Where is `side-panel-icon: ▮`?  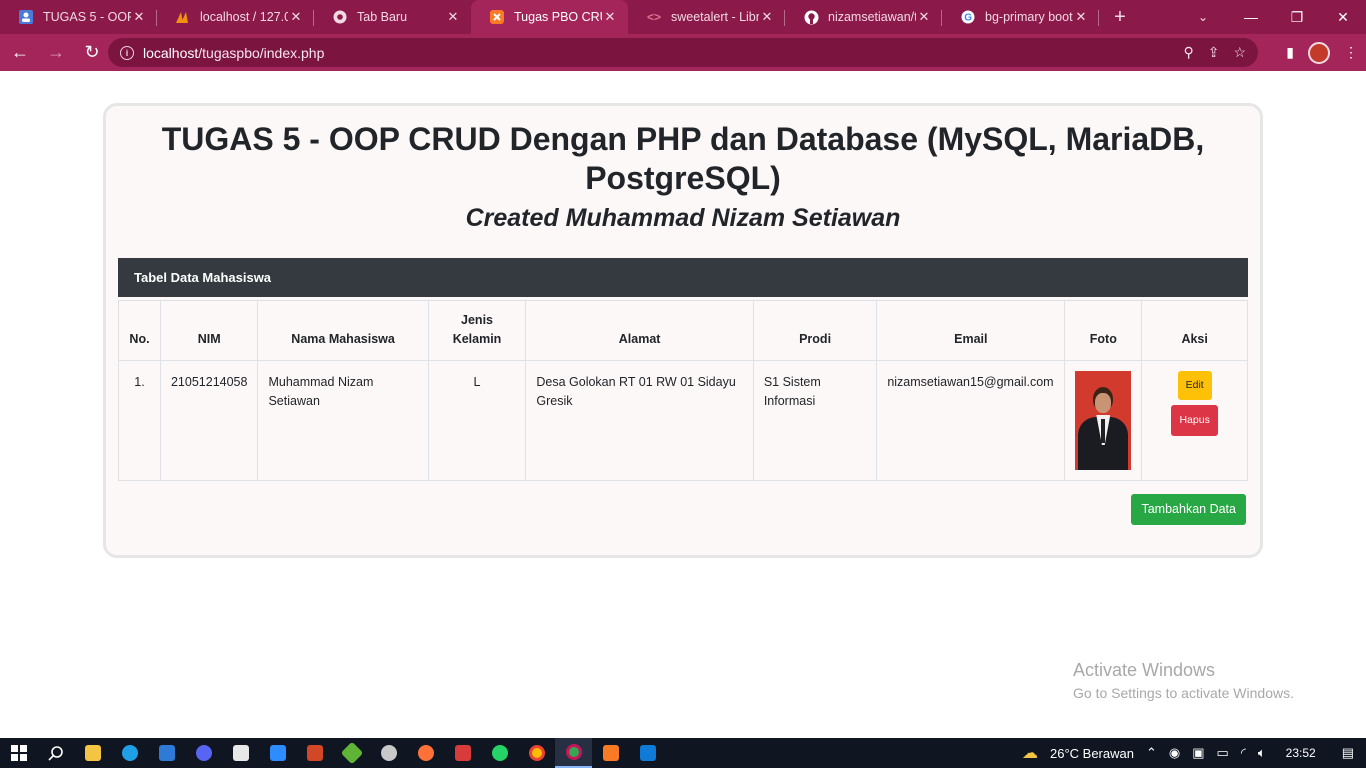 side-panel-icon: ▮ is located at coordinates (1290, 52).